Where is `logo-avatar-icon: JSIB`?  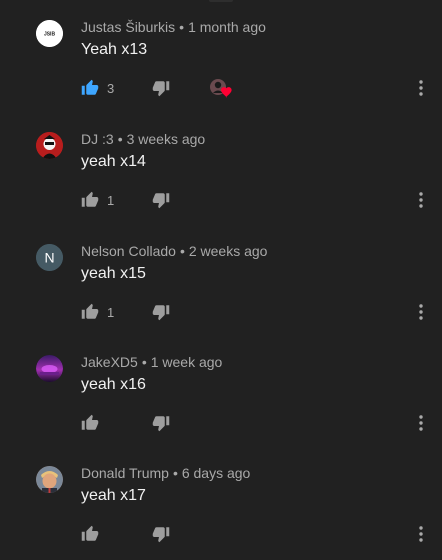 logo-avatar-icon: JSIB is located at coordinates (49, 33).